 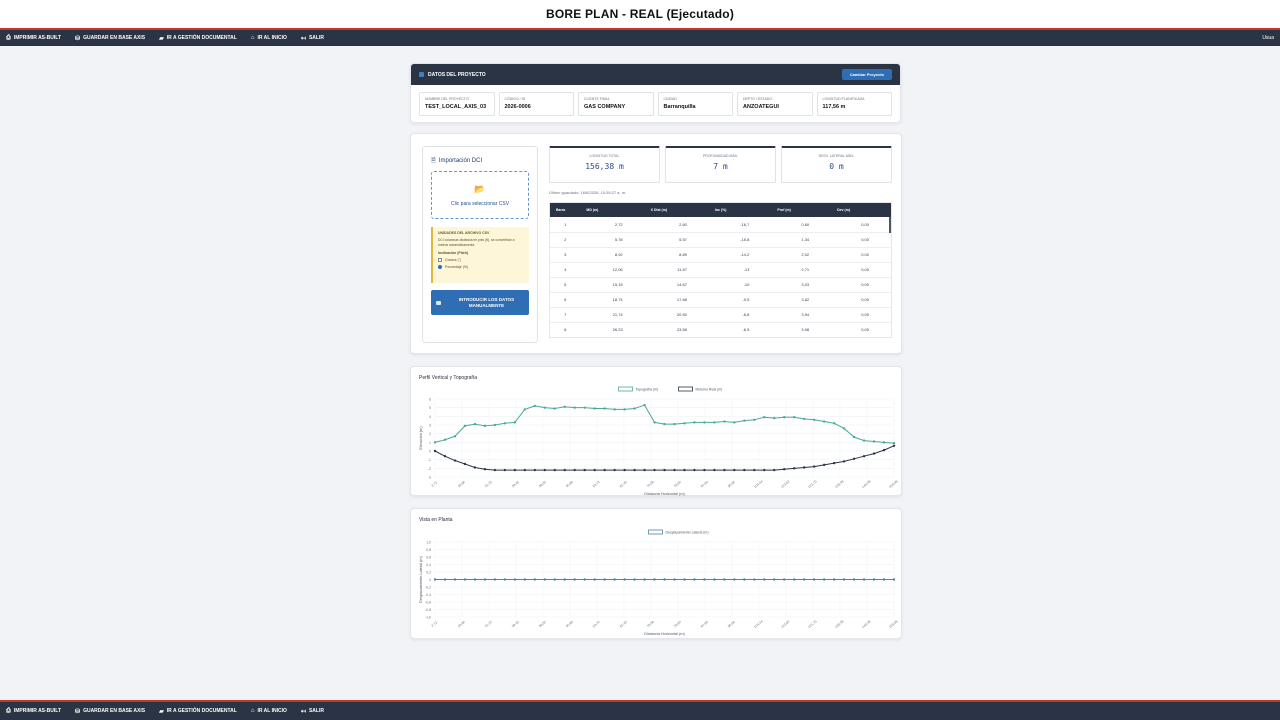 I want to click on y-tick-label: 1,0, so click(x=428, y=543).